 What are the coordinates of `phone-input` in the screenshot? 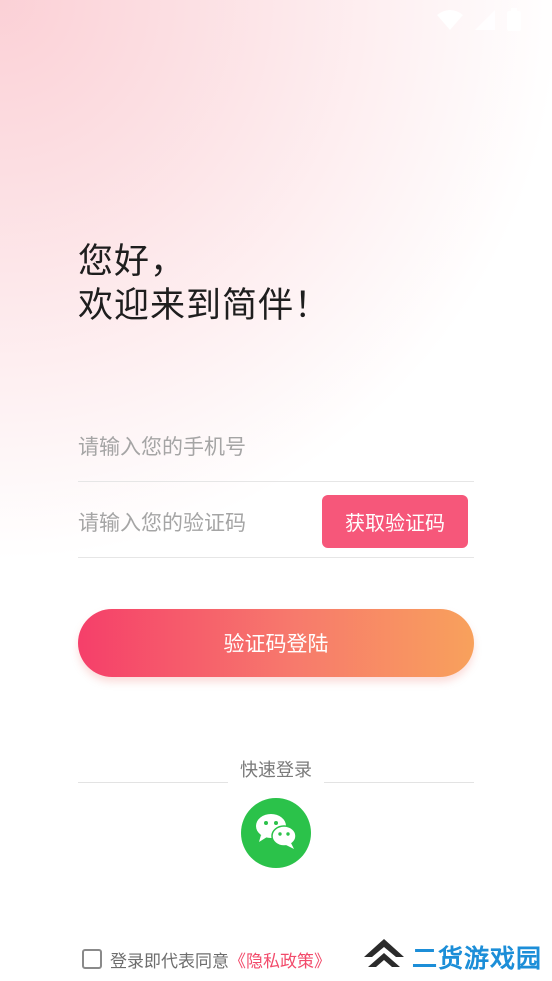 It's located at (193, 446).